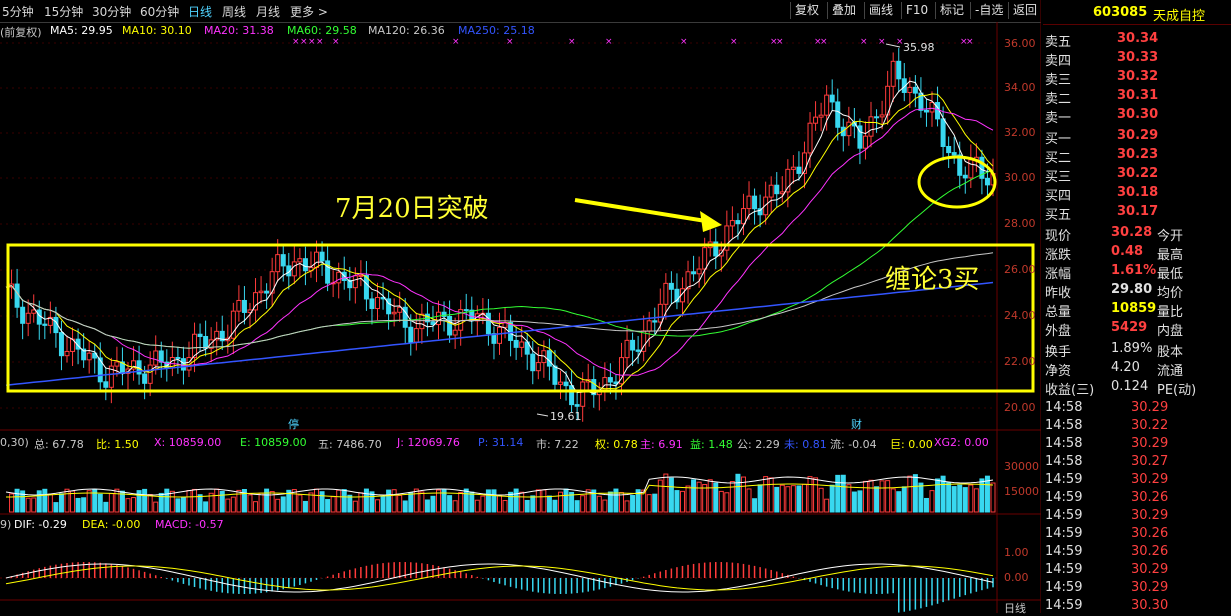  I want to click on stat-row: 总量 10859 量比, so click(1137, 310).